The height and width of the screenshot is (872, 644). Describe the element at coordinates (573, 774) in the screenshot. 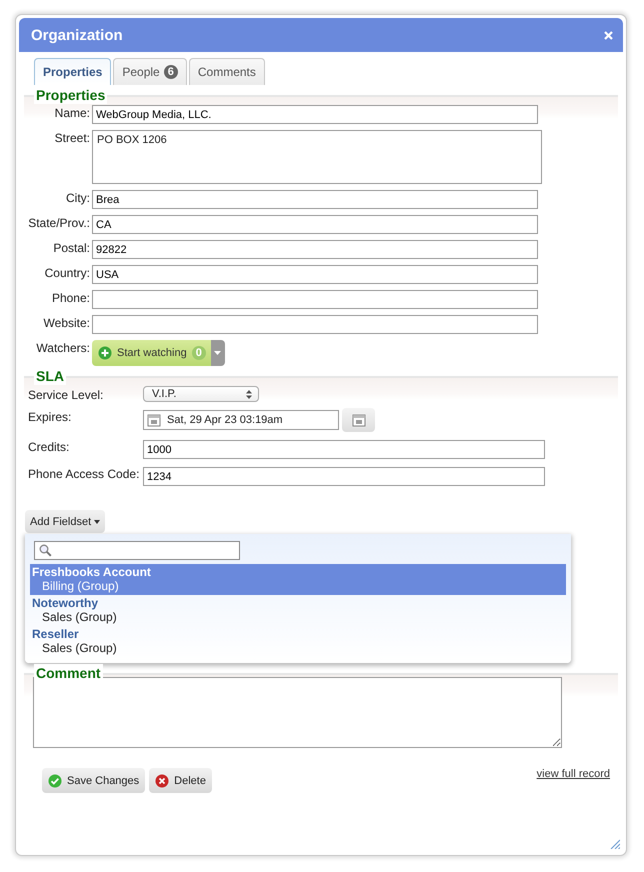

I see `view-record-link: view full record` at that location.